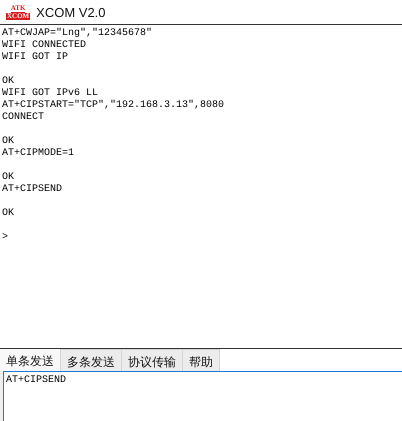 The width and height of the screenshot is (402, 421). What do you see at coordinates (91, 360) in the screenshot?
I see `tab: 多条发送` at bounding box center [91, 360].